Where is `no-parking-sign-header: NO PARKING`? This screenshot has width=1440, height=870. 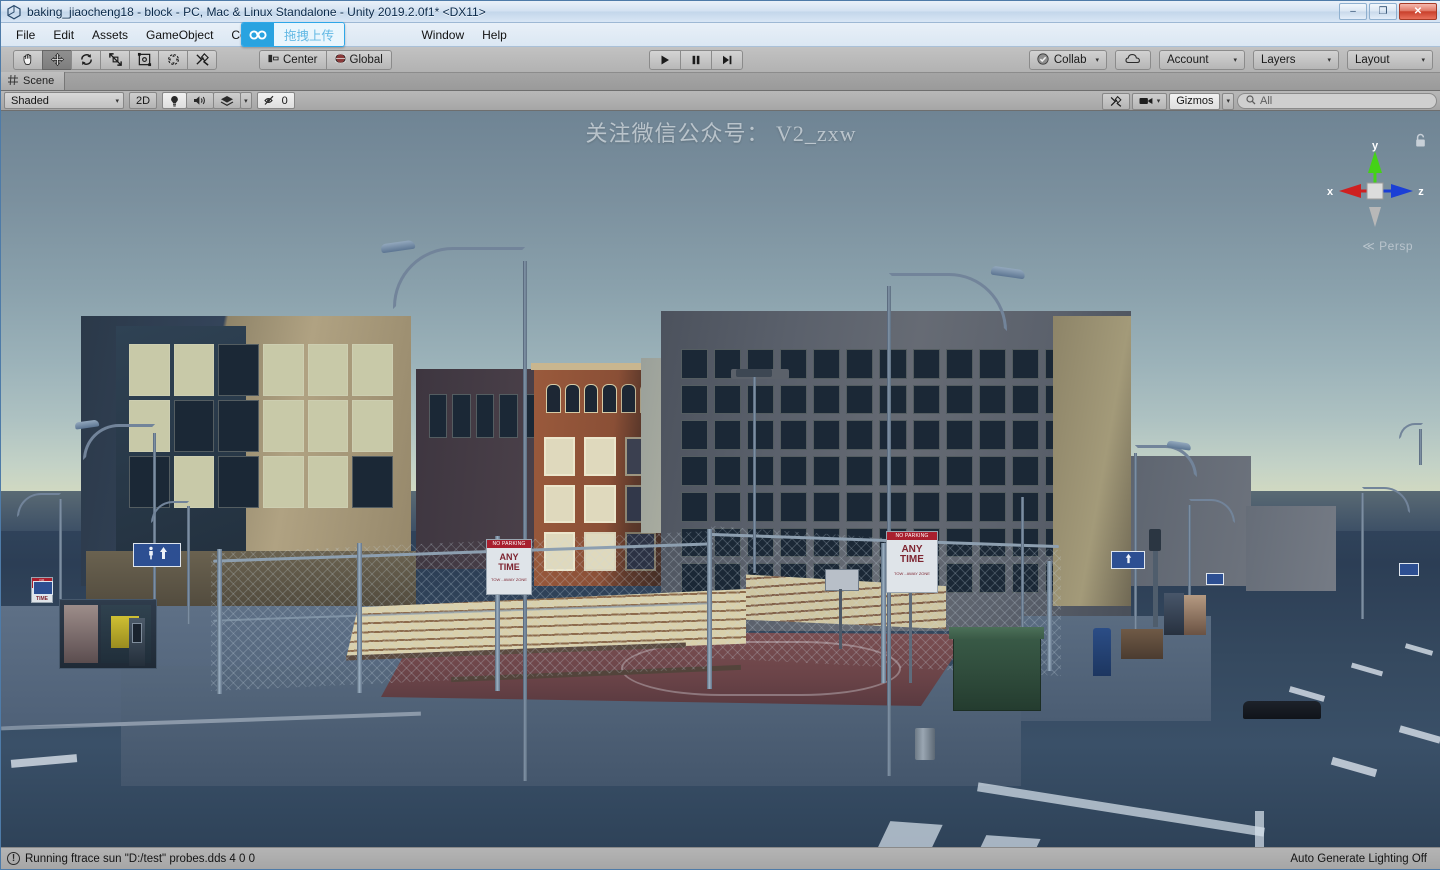 no-parking-sign-header: NO PARKING is located at coordinates (912, 536).